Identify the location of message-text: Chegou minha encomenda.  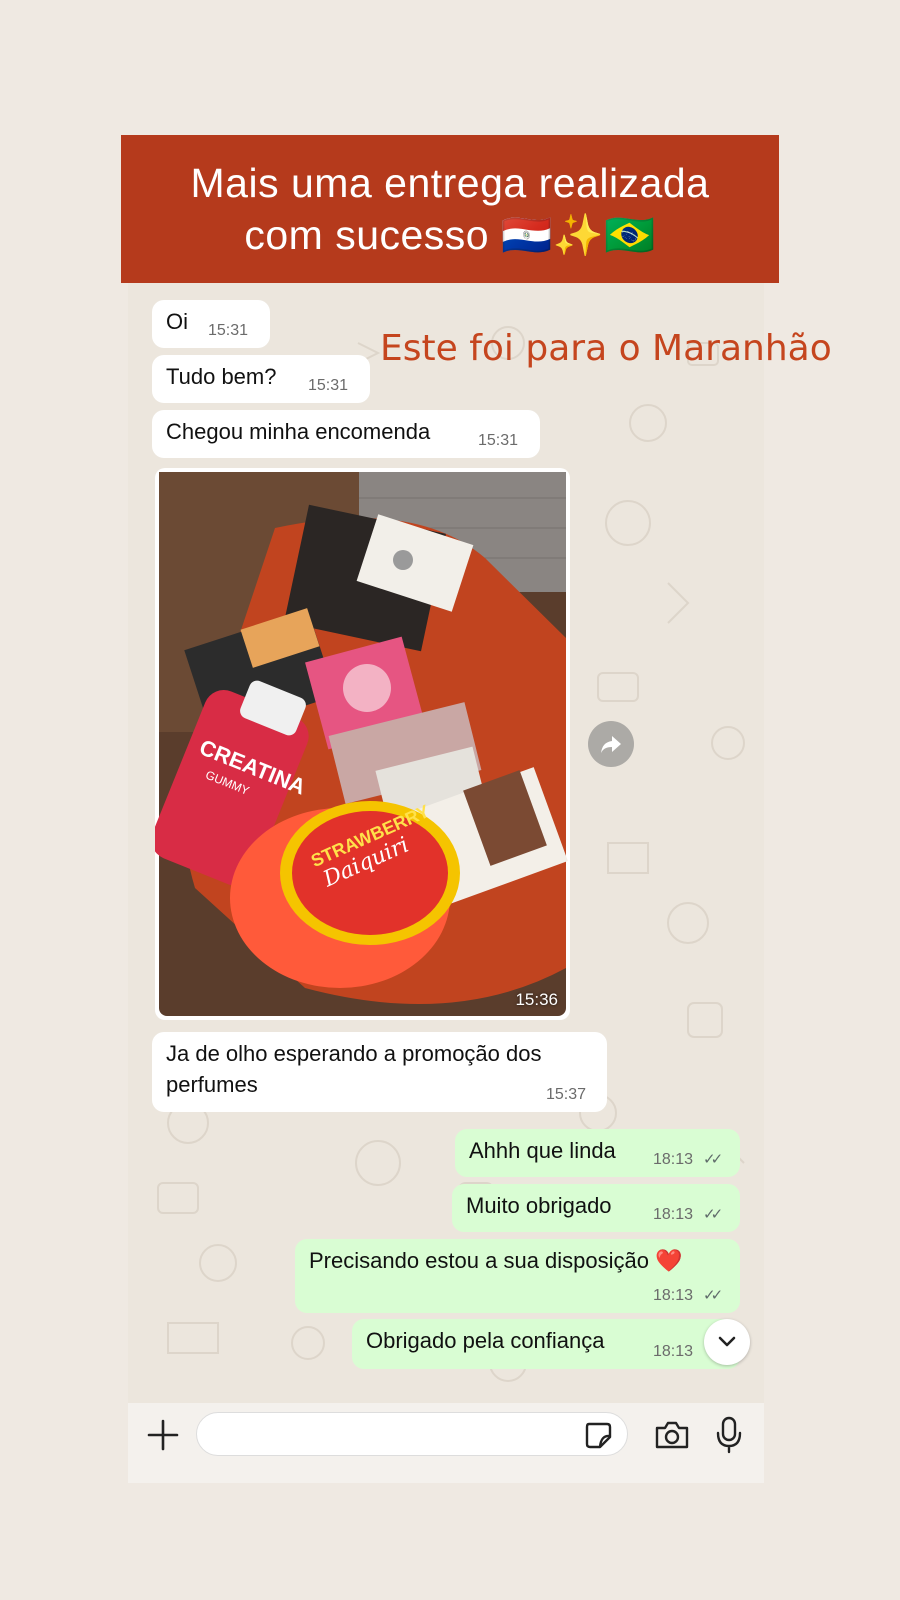
(298, 431).